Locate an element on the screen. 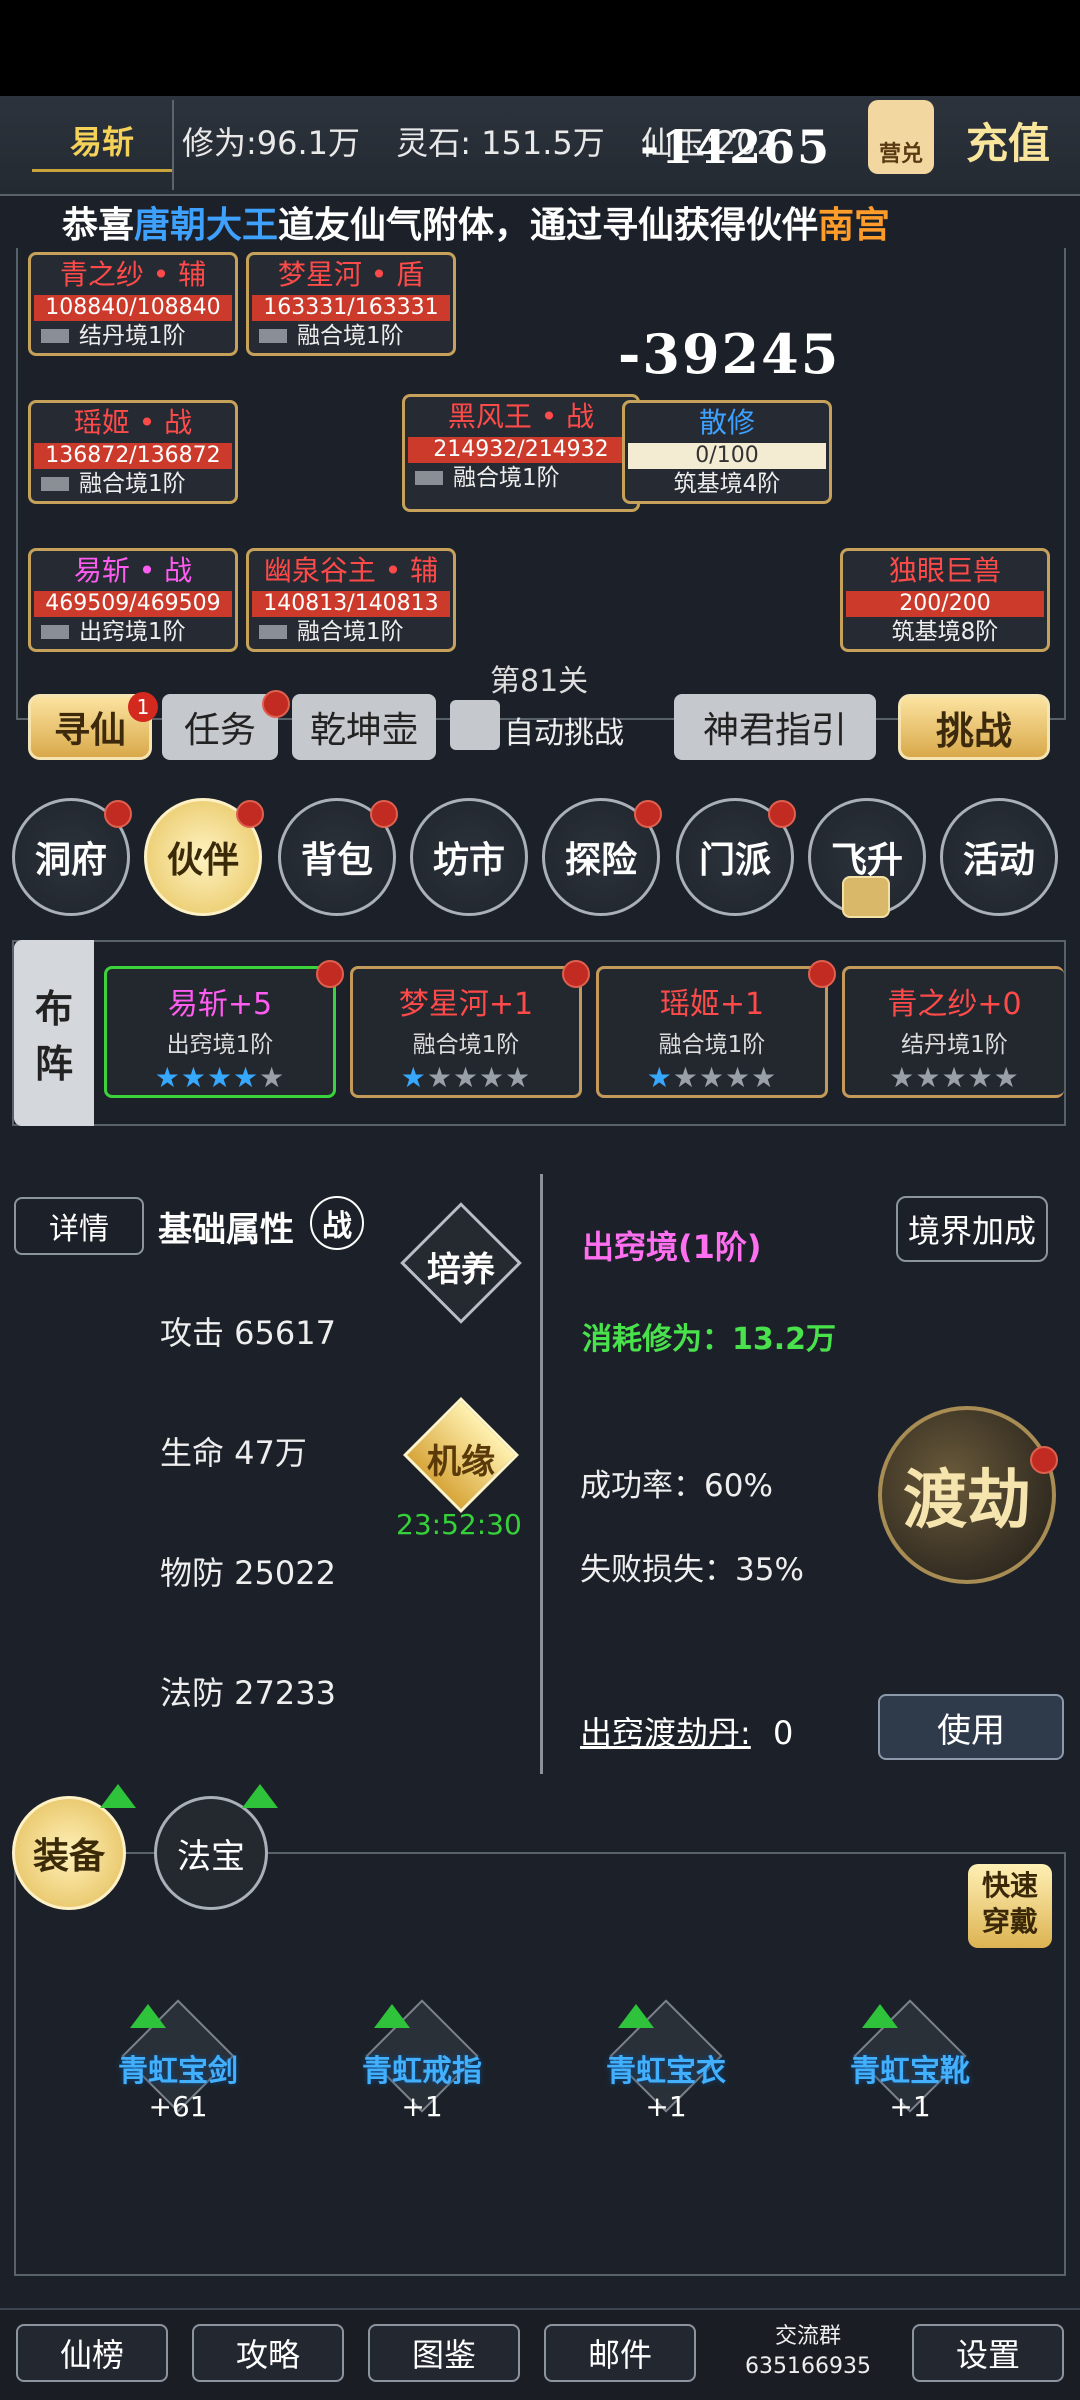 This screenshot has height=2400, width=1080. enemy-unit-2: 独眼巨兽 200/200 筑基境8阶 is located at coordinates (945, 600).